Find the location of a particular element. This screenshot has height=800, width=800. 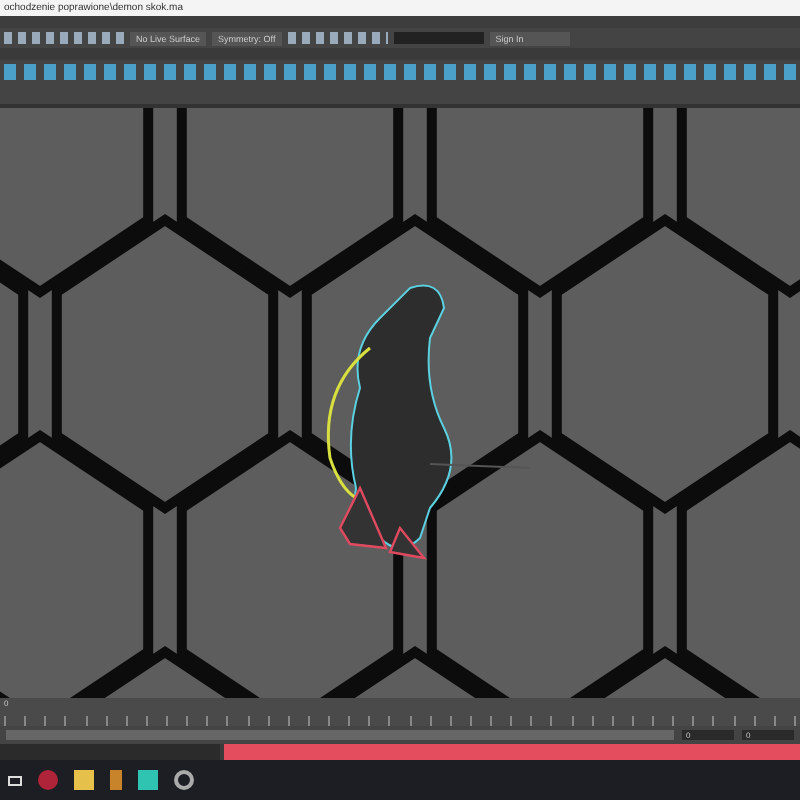

search-field is located at coordinates (438, 38).